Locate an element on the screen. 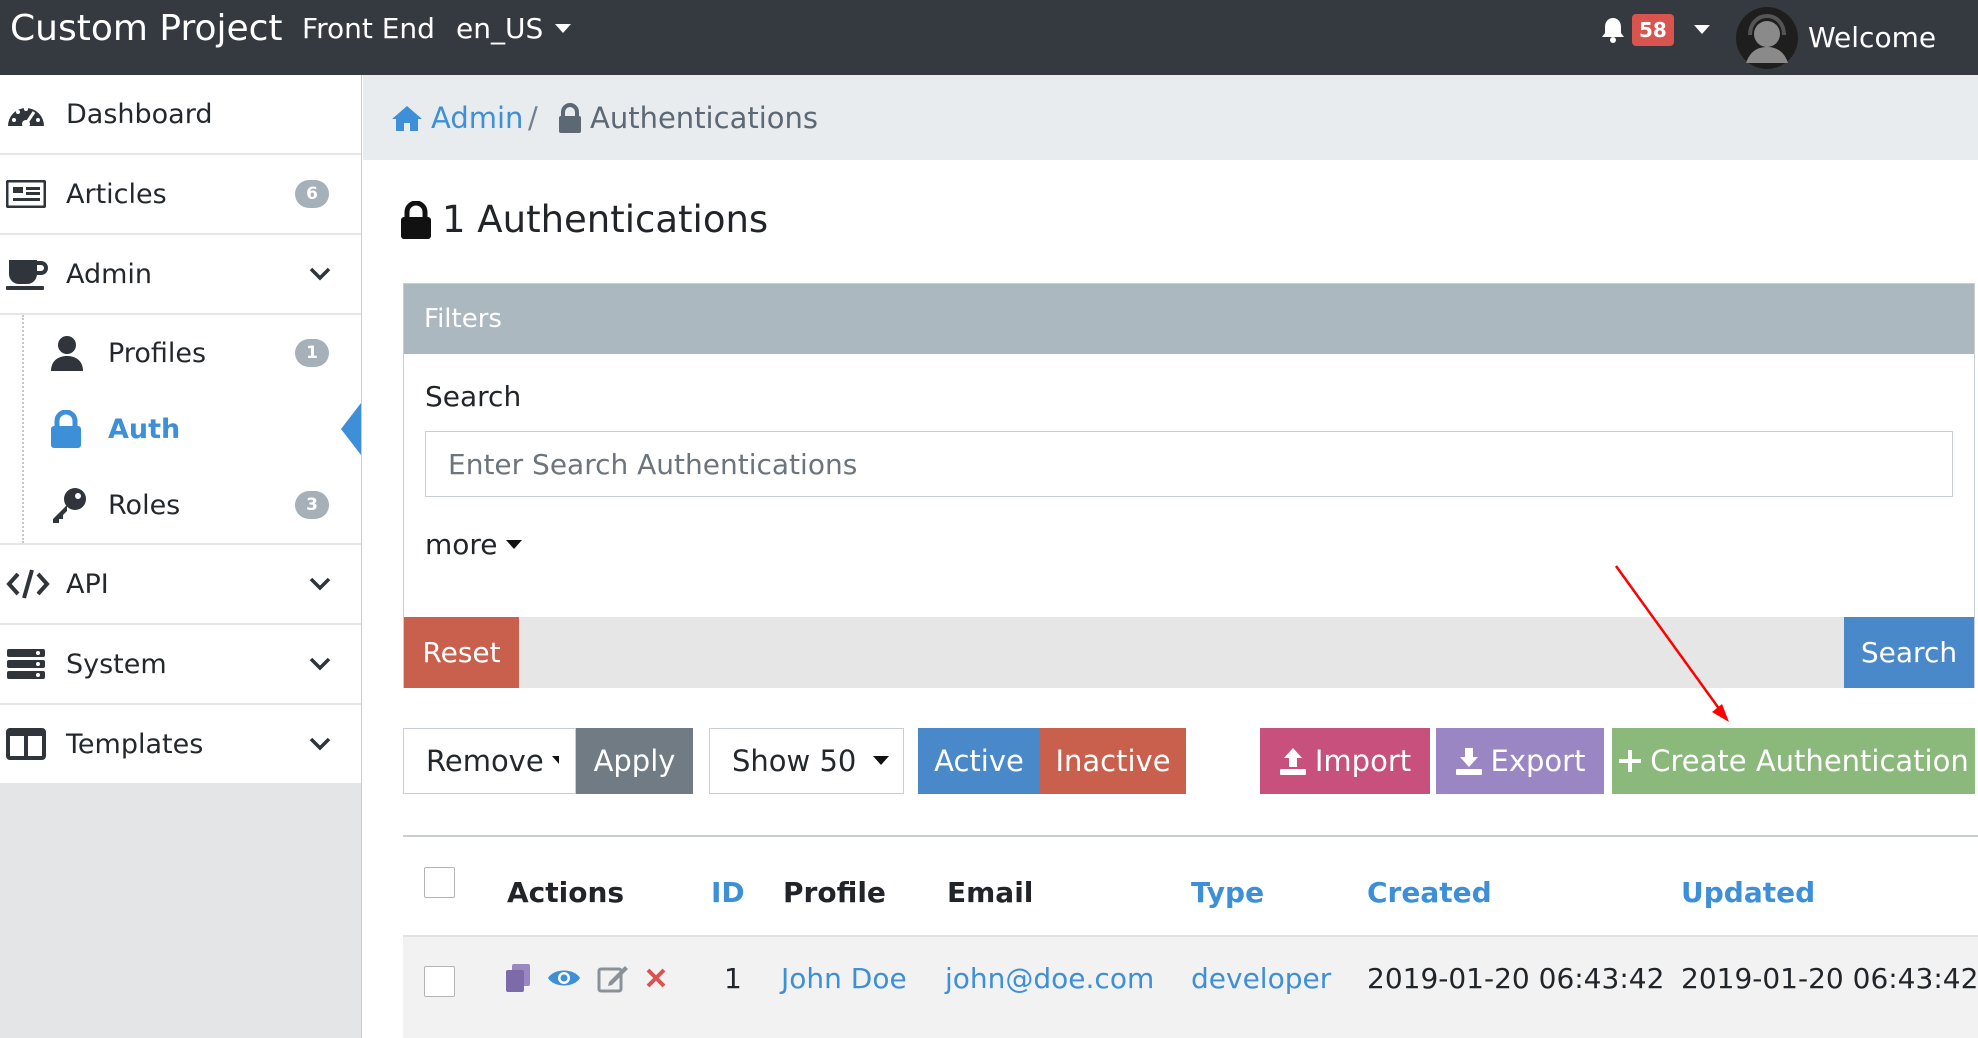  delete-icon is located at coordinates (656, 978).